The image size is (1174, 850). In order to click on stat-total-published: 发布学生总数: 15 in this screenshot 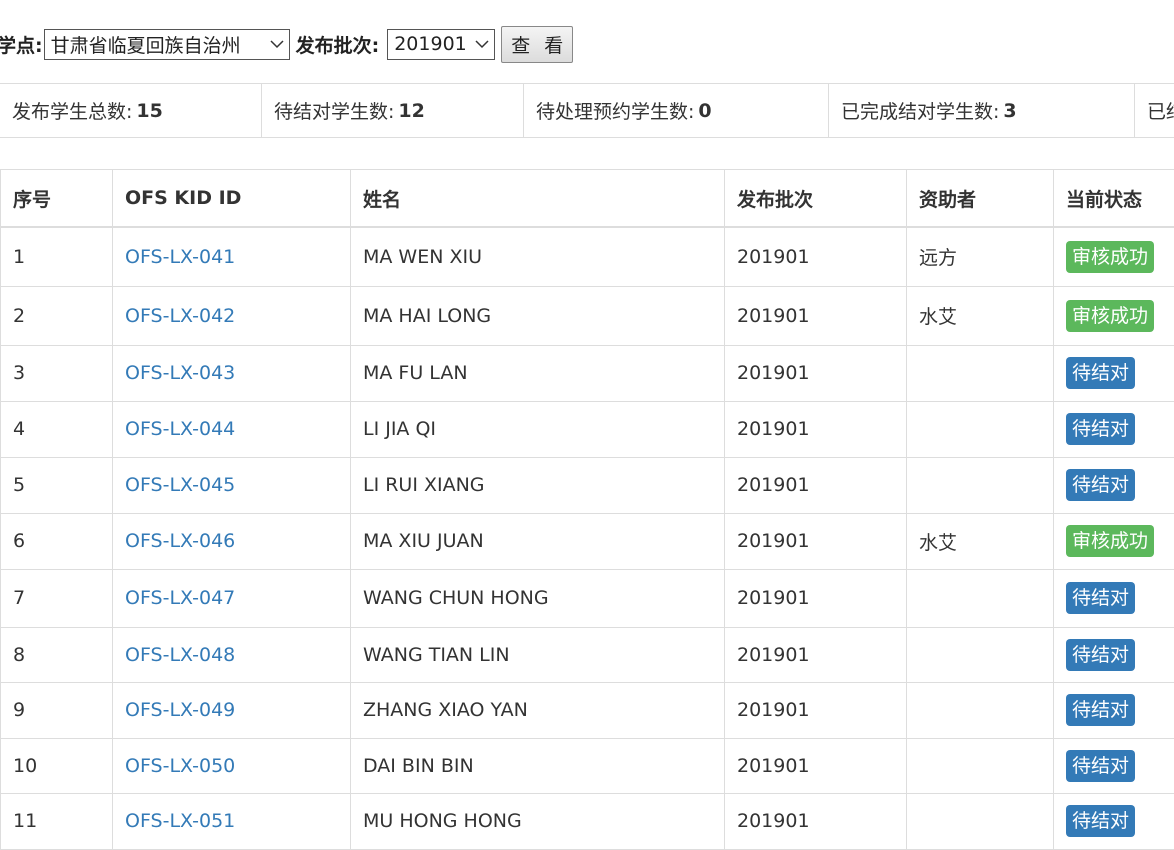, I will do `click(131, 110)`.